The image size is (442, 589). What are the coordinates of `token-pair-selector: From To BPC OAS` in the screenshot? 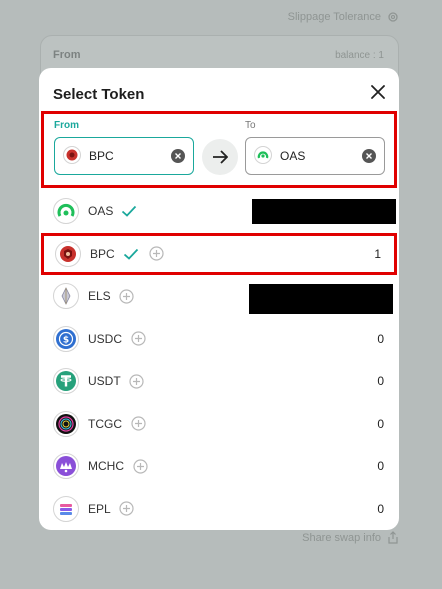 It's located at (219, 149).